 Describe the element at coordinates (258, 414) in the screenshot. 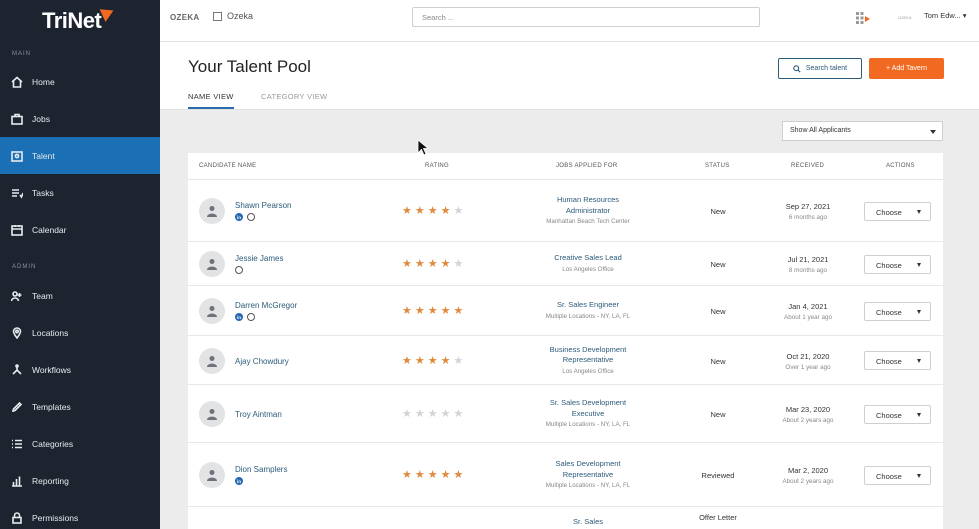

I see `candidate-name-link: Troy Aintman` at that location.